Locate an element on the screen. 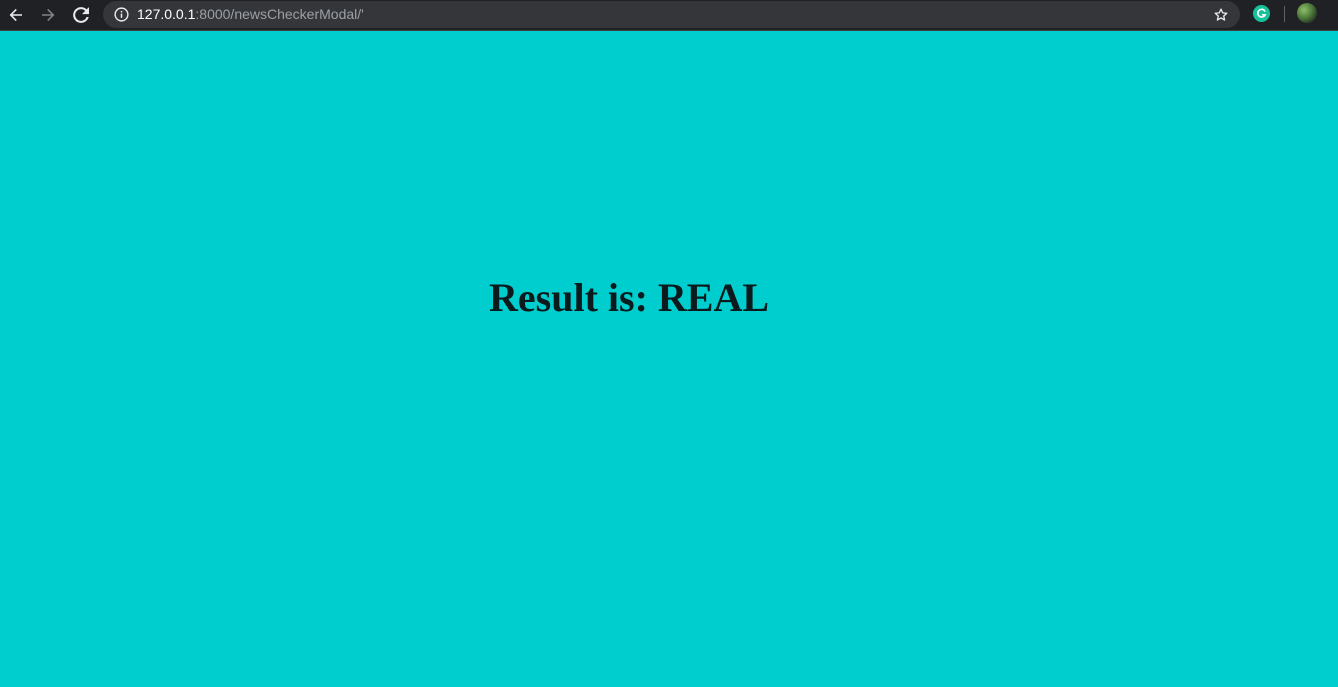  avatar is located at coordinates (1307, 13).